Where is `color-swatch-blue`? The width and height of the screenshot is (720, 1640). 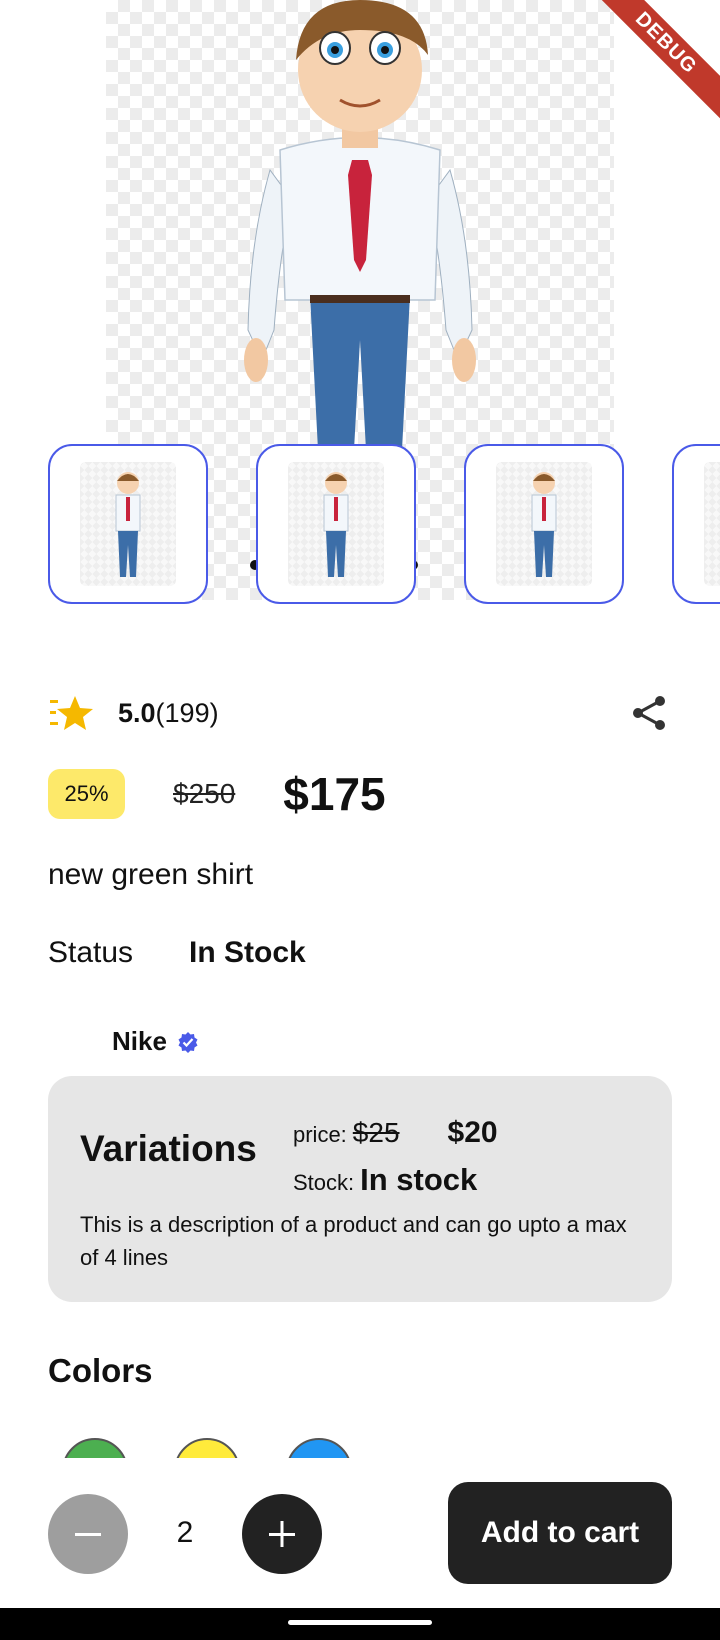 color-swatch-blue is located at coordinates (319, 1448).